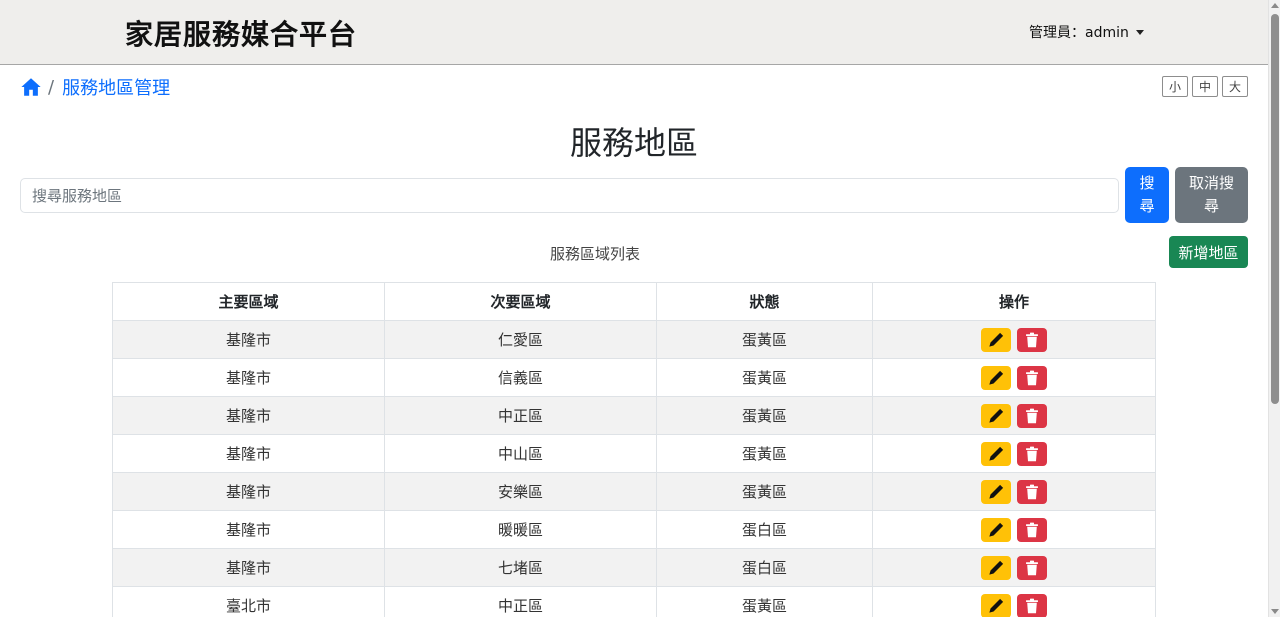 Image resolution: width=1280 pixels, height=617 pixels. What do you see at coordinates (594, 254) in the screenshot?
I see `list-caption: 服務區域列表` at bounding box center [594, 254].